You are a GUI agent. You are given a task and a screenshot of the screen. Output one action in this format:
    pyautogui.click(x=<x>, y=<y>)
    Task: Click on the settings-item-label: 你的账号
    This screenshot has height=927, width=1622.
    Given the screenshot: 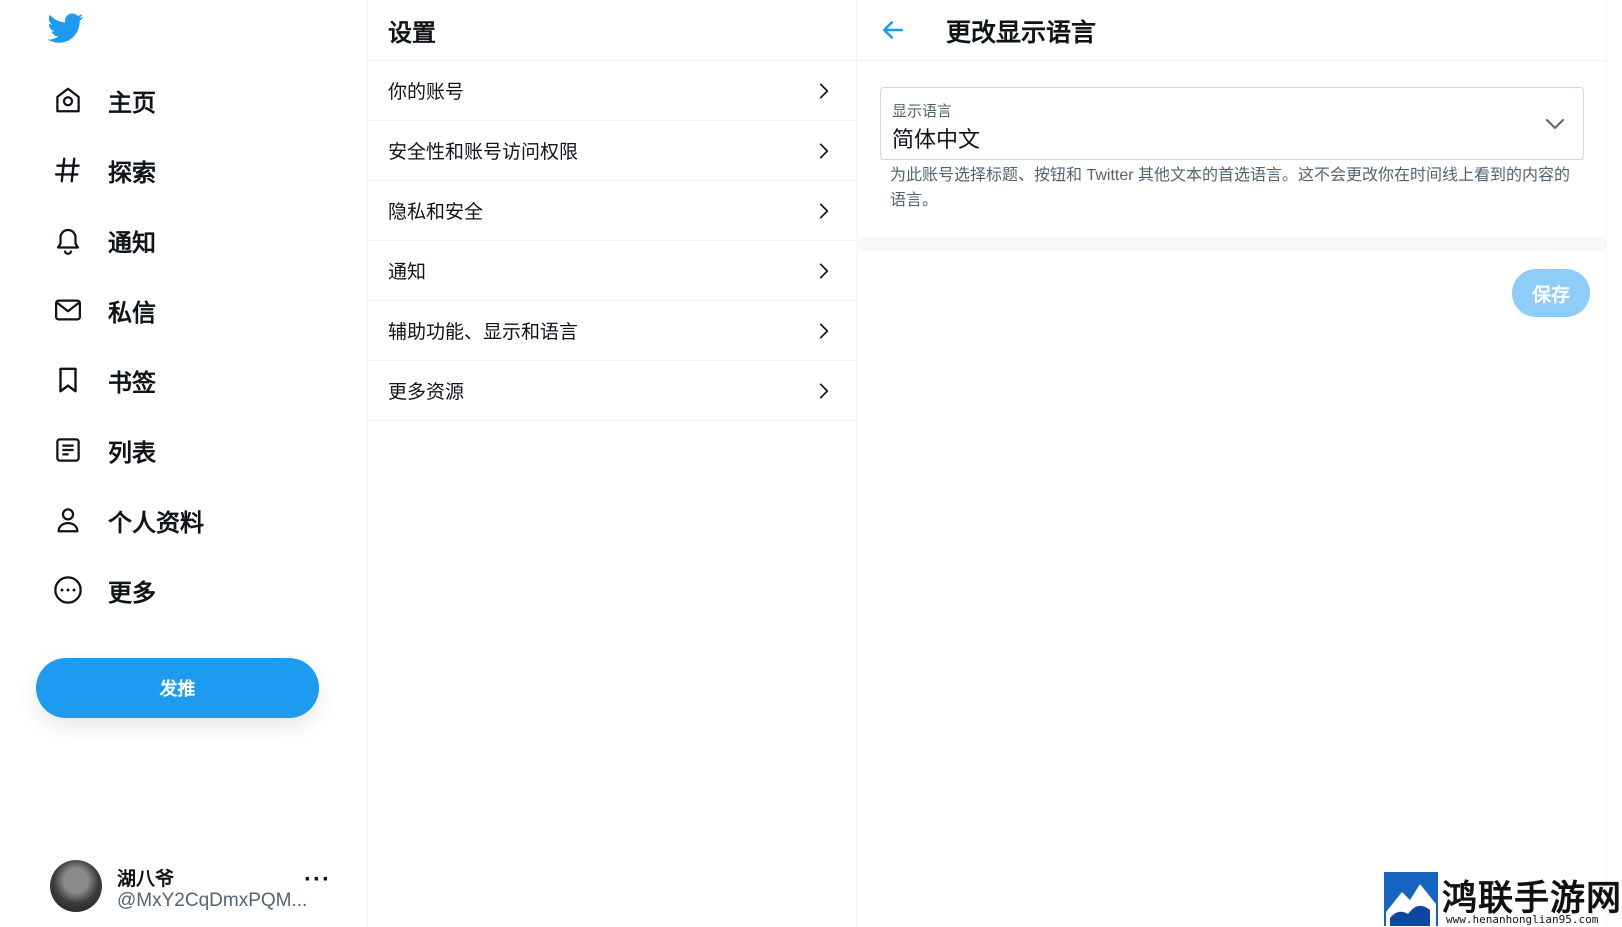 What is the action you would take?
    pyautogui.click(x=426, y=92)
    